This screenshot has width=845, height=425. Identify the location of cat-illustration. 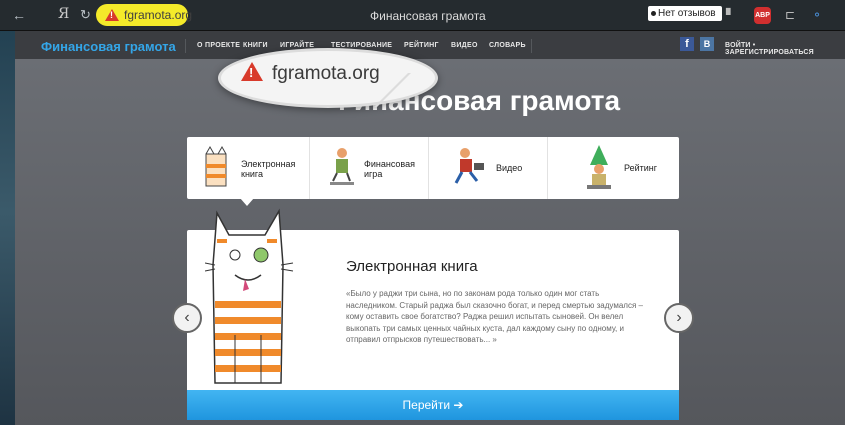
(249, 296).